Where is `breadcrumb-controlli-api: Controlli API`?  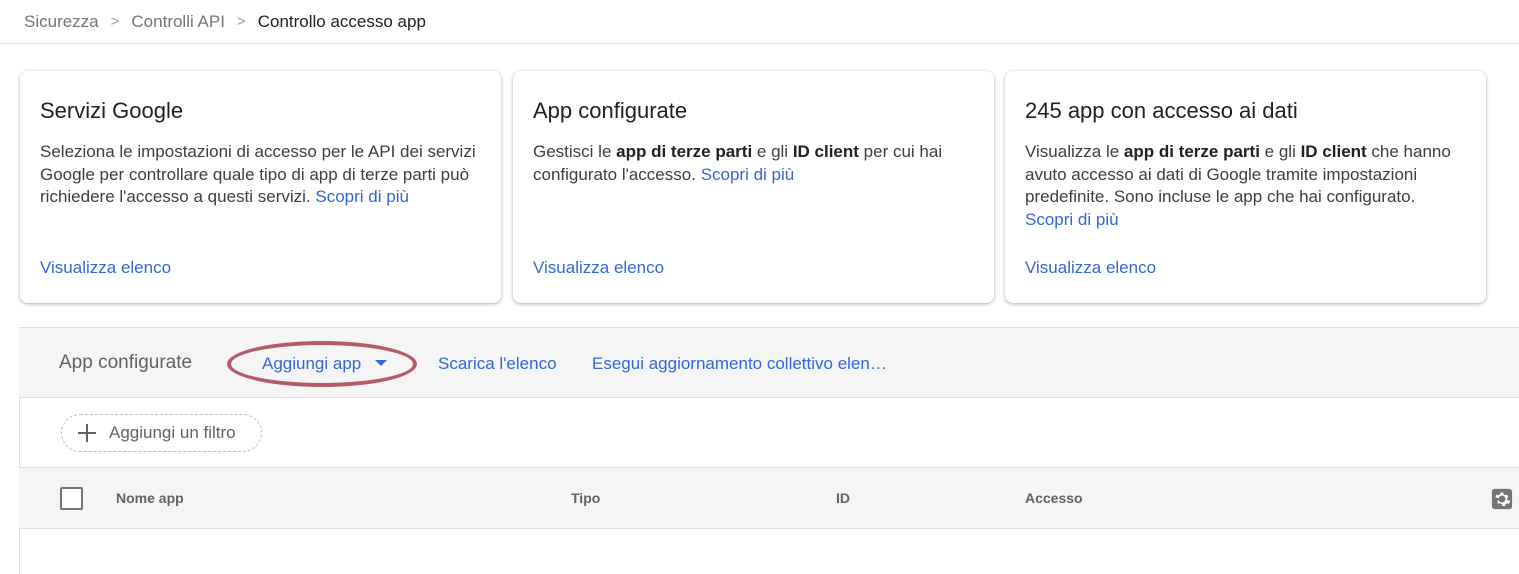 breadcrumb-controlli-api: Controlli API is located at coordinates (178, 22).